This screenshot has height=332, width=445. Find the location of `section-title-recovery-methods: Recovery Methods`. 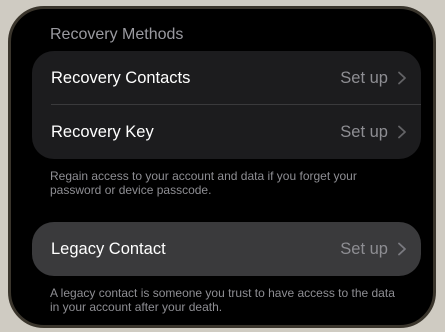

section-title-recovery-methods: Recovery Methods is located at coordinates (117, 34).